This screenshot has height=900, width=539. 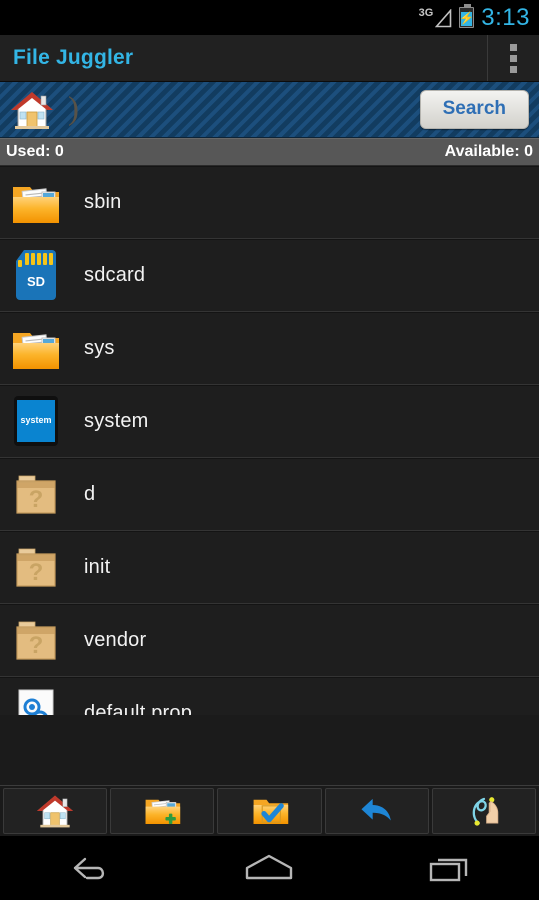 I want to click on gesture-hand-icon, so click(x=485, y=811).